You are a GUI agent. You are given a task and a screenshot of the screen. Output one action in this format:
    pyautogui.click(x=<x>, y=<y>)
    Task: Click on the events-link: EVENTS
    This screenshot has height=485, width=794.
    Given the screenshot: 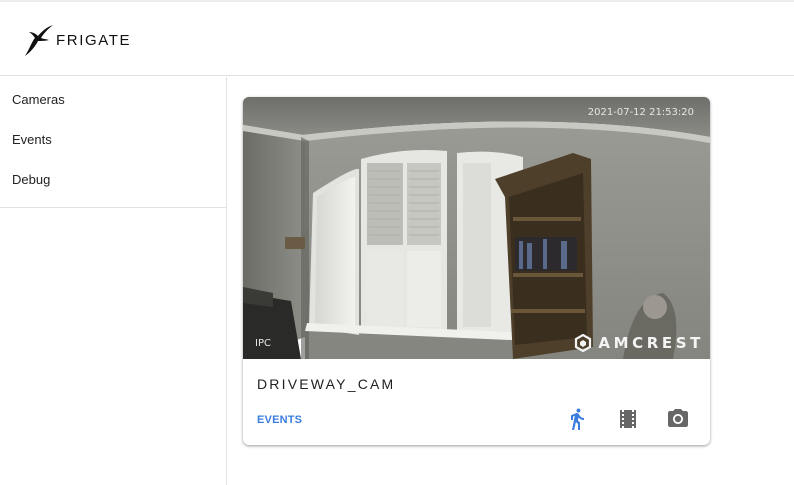 What is the action you would take?
    pyautogui.click(x=279, y=420)
    